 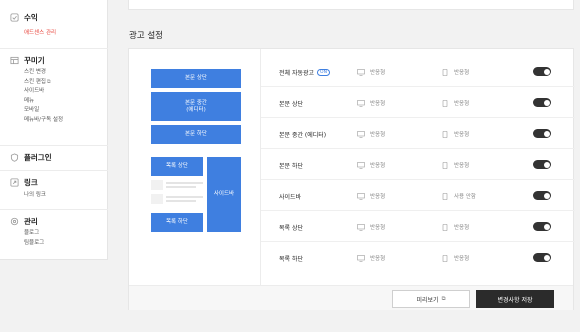 What do you see at coordinates (157, 199) in the screenshot?
I see `preview-thumb` at bounding box center [157, 199].